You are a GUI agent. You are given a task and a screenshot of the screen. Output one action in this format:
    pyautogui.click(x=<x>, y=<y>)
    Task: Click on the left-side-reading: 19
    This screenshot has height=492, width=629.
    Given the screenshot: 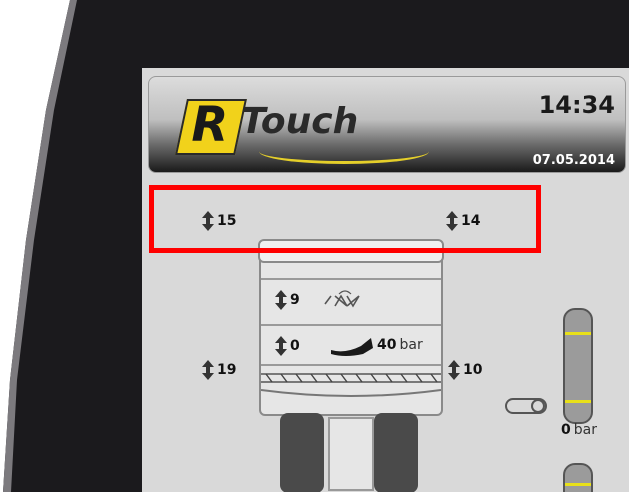 What is the action you would take?
    pyautogui.click(x=219, y=370)
    